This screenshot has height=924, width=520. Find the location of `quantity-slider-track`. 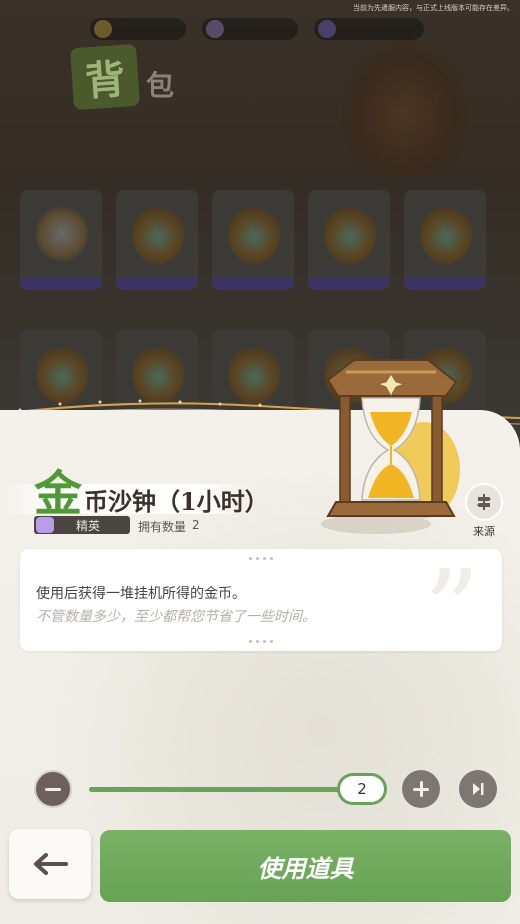

quantity-slider-track is located at coordinates (224, 789).